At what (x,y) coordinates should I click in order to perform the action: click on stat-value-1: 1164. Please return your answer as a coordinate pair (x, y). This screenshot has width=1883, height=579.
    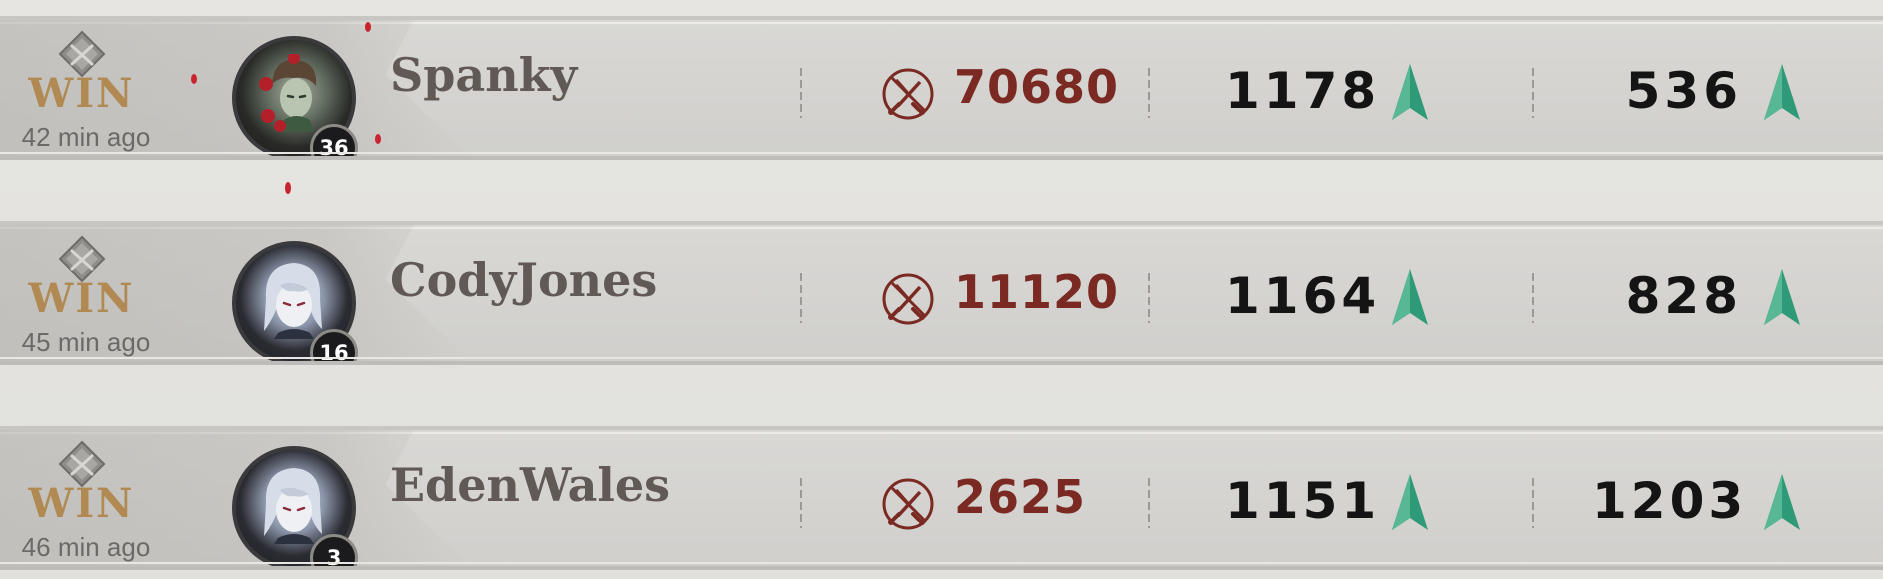
    Looking at the image, I should click on (1303, 296).